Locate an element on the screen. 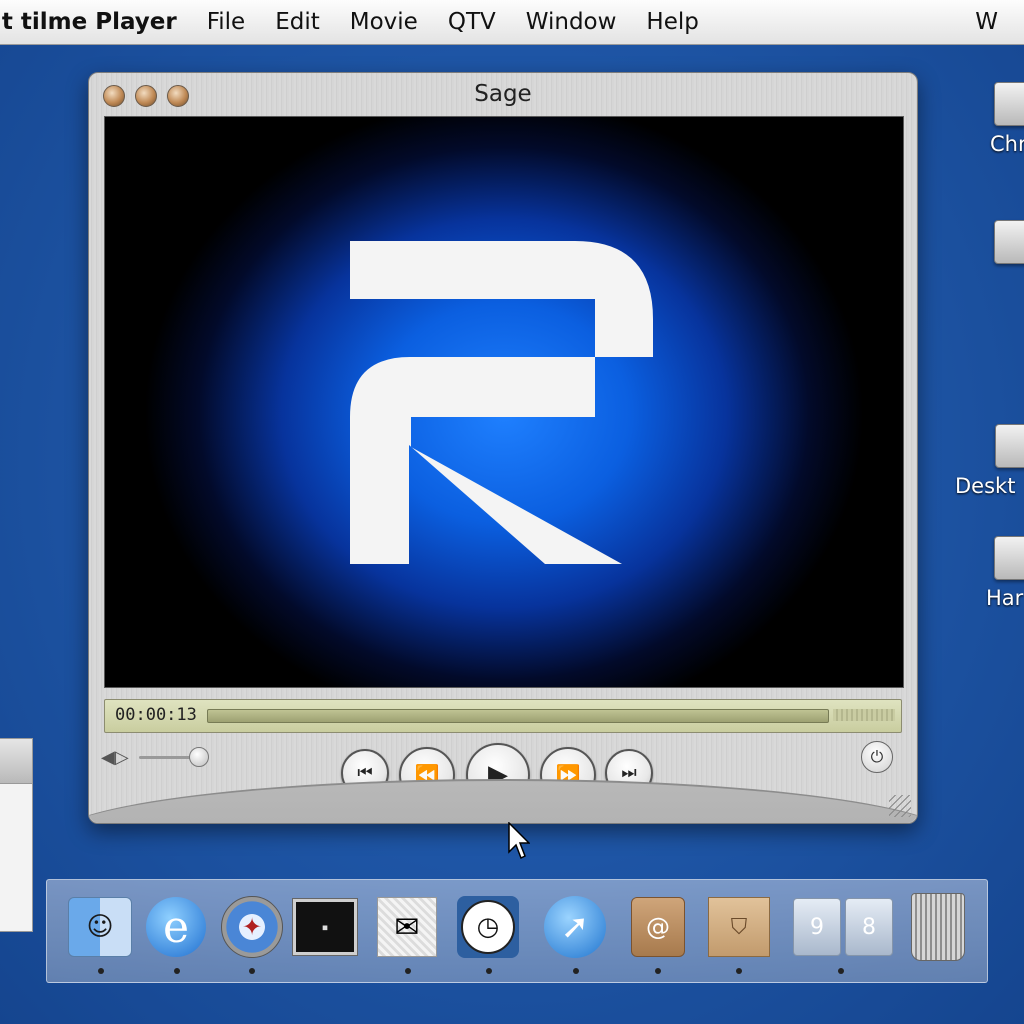 This screenshot has width=1024, height=1024. window-title: Sage is located at coordinates (503, 94).